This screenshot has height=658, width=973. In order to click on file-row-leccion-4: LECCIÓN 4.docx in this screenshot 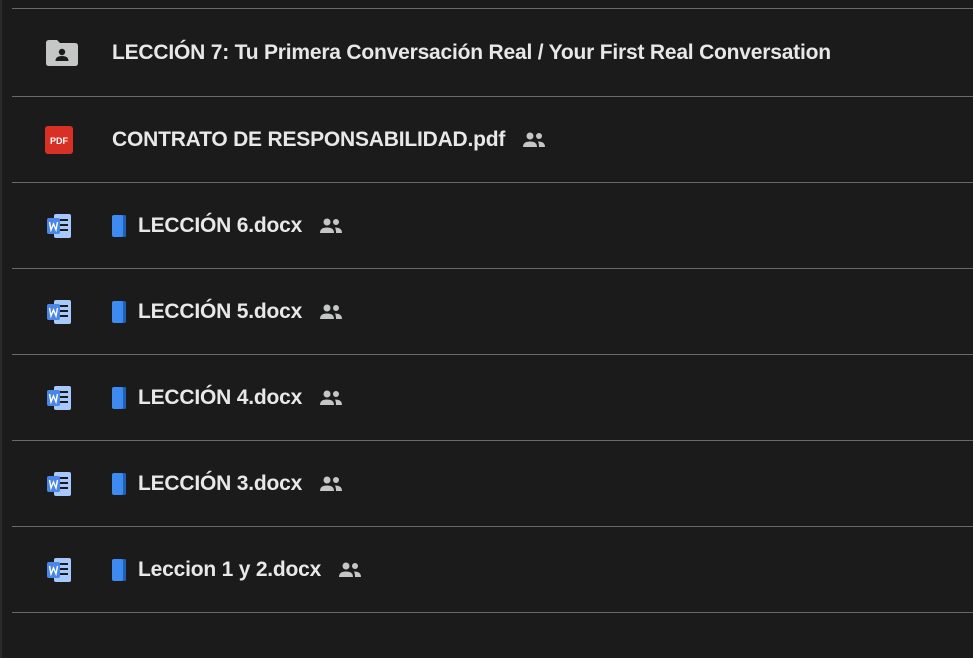, I will do `click(492, 397)`.